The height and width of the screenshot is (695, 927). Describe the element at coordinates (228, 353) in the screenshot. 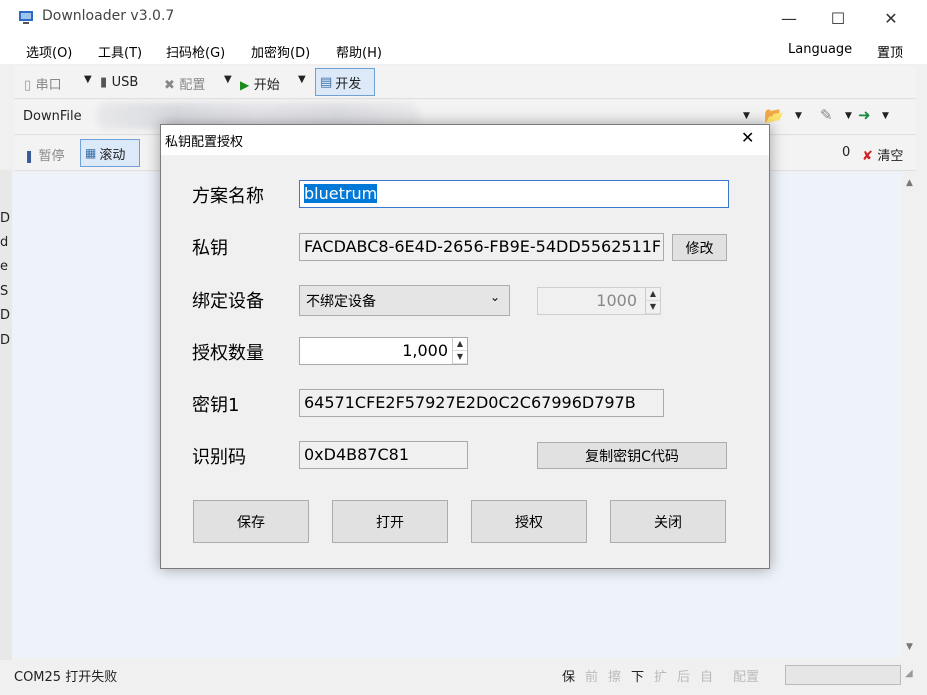

I see `auth-count-label: 授权数量` at that location.